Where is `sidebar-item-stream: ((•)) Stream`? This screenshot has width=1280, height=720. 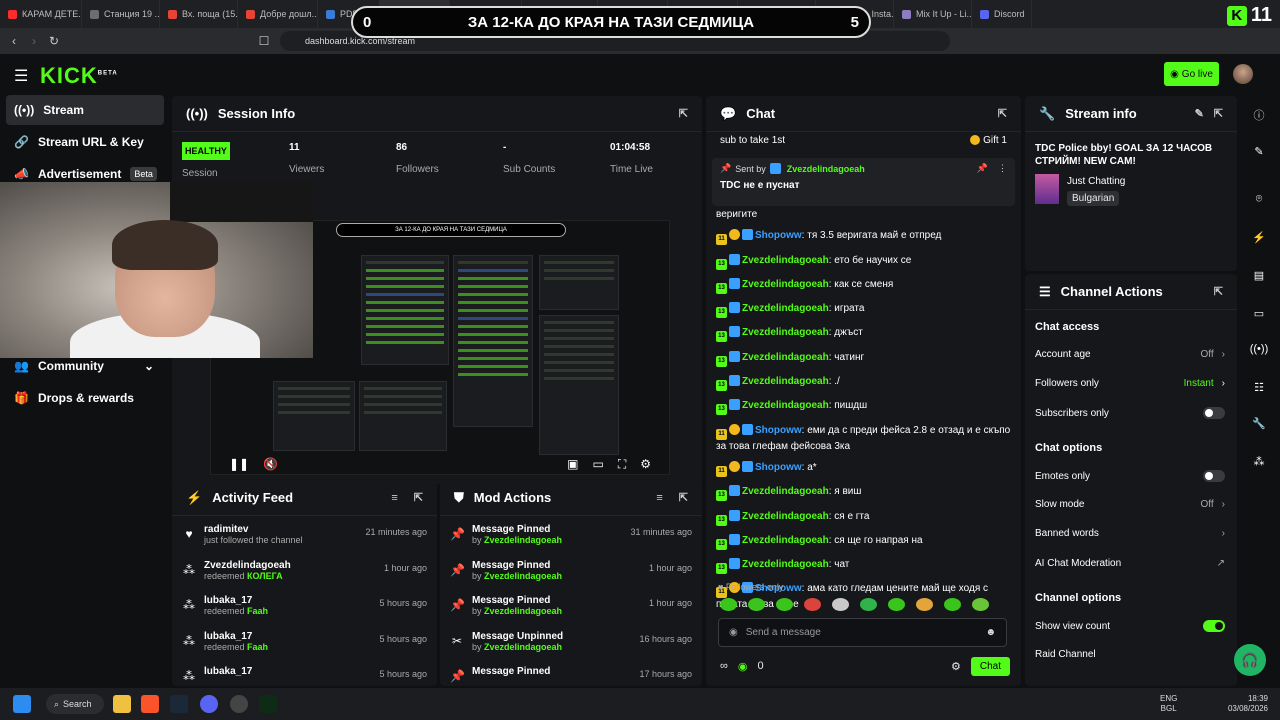
sidebar-item-stream: ((•)) Stream is located at coordinates (85, 110).